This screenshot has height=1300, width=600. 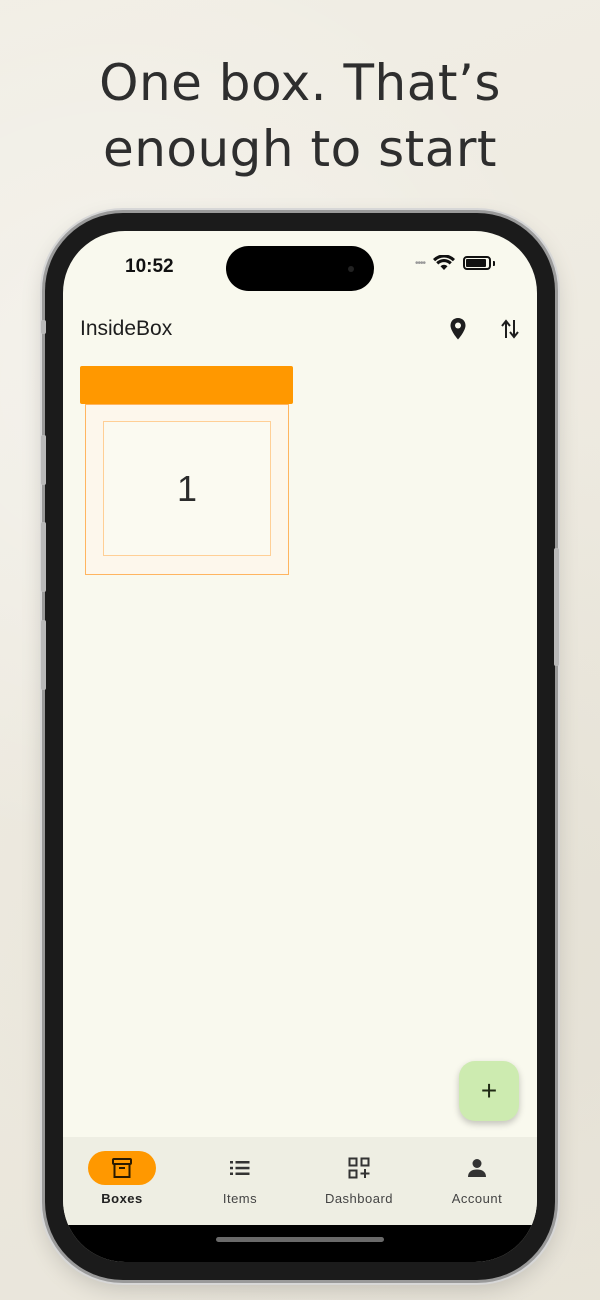 What do you see at coordinates (43, 655) in the screenshot?
I see `phone-volume-button` at bounding box center [43, 655].